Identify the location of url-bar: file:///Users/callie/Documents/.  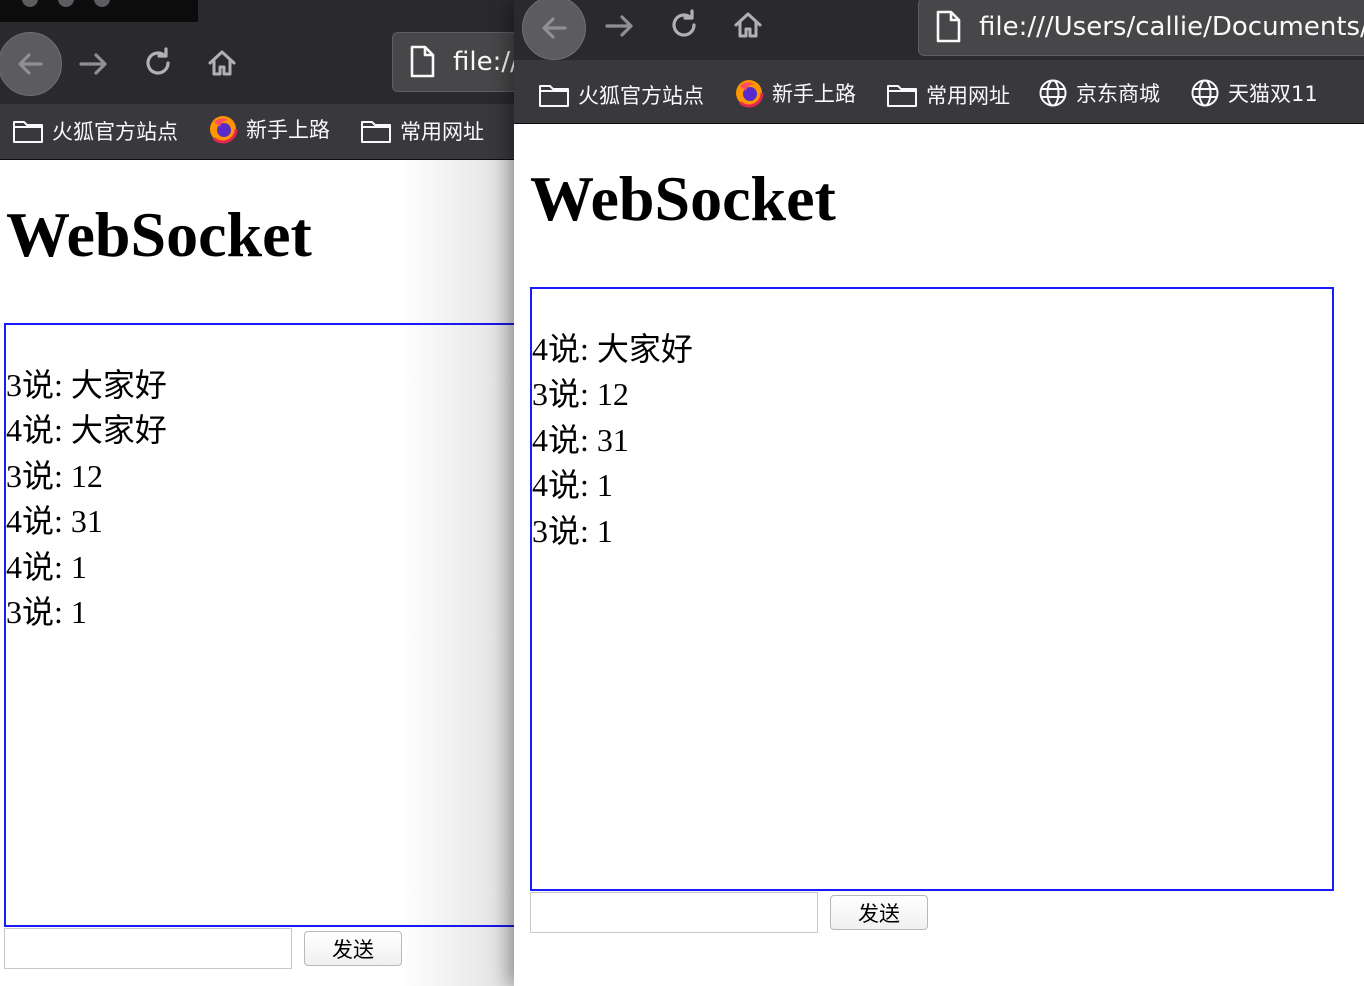
(1141, 28).